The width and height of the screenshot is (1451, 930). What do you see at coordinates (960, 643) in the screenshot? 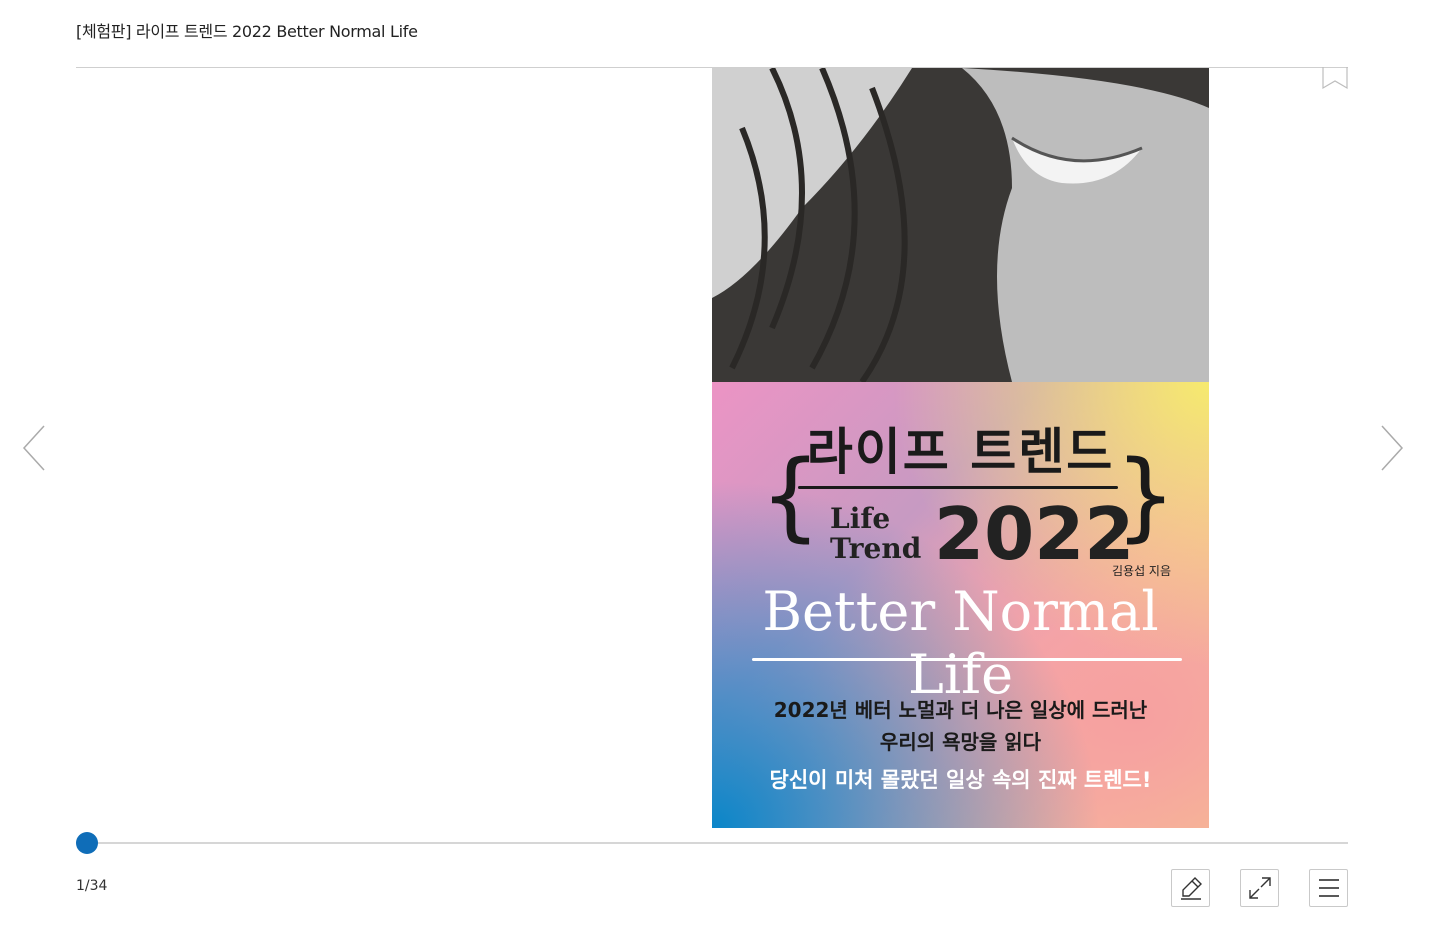
I see `cover-subtitle: Better Normal Life` at bounding box center [960, 643].